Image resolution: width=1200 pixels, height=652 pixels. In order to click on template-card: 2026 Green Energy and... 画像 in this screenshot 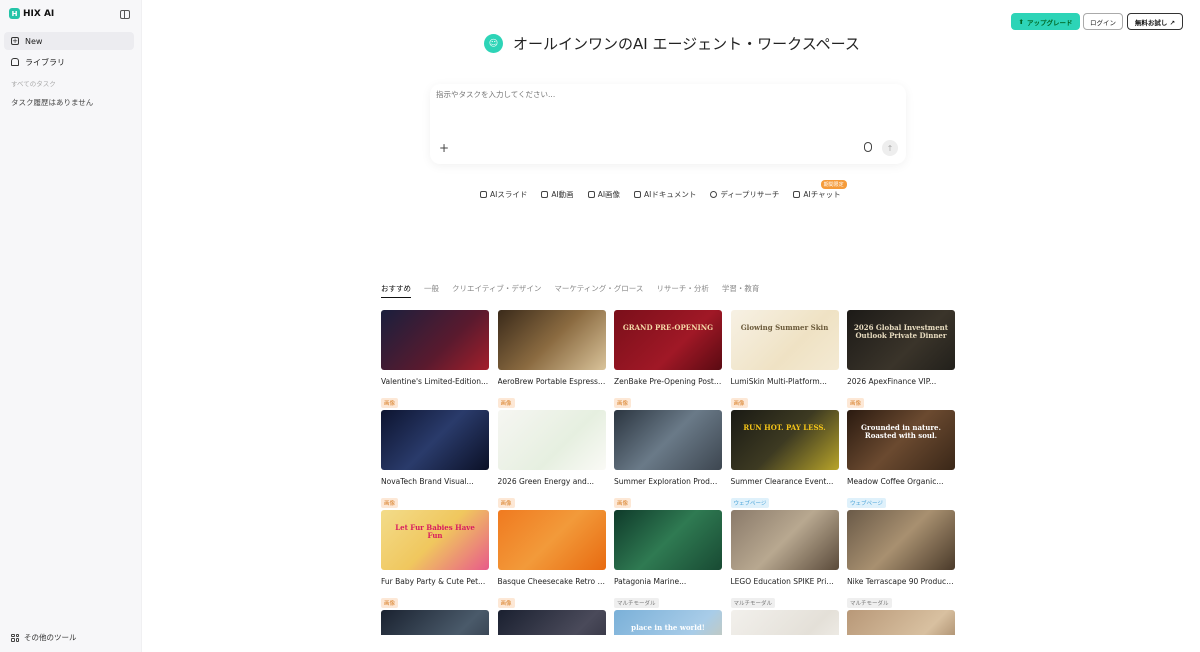, I will do `click(551, 459)`.